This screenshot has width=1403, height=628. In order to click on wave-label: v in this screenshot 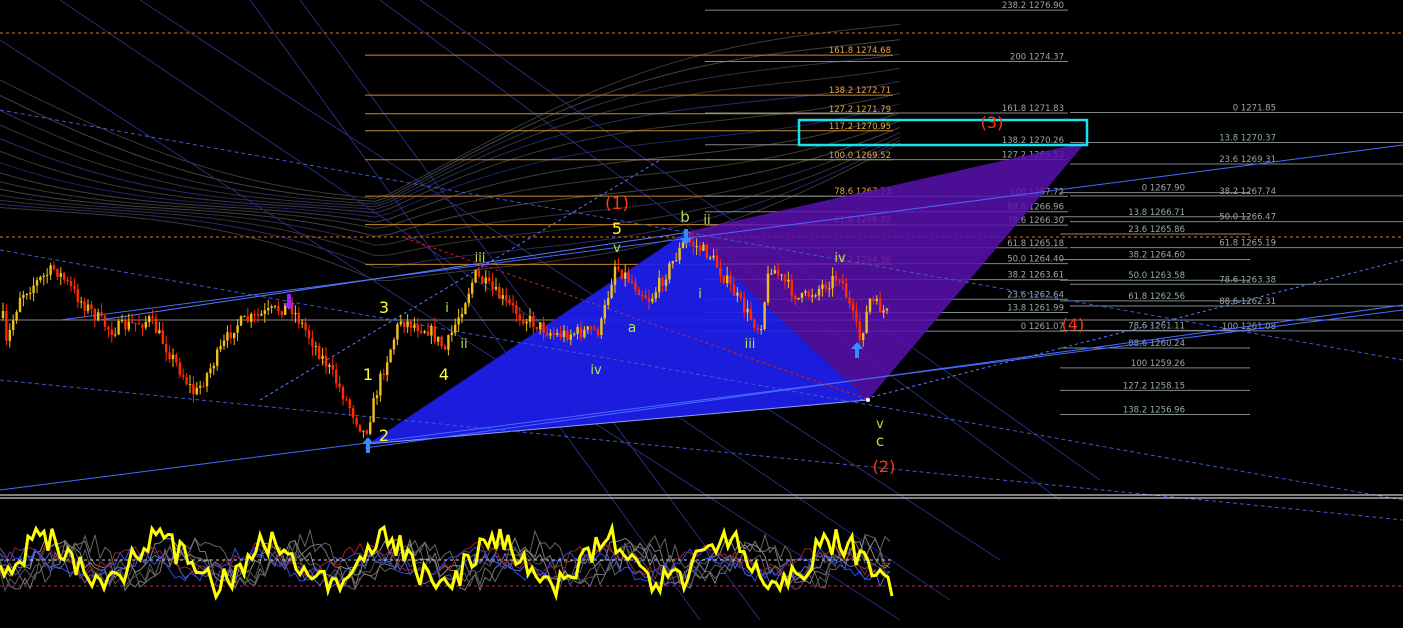, I will do `click(880, 424)`.